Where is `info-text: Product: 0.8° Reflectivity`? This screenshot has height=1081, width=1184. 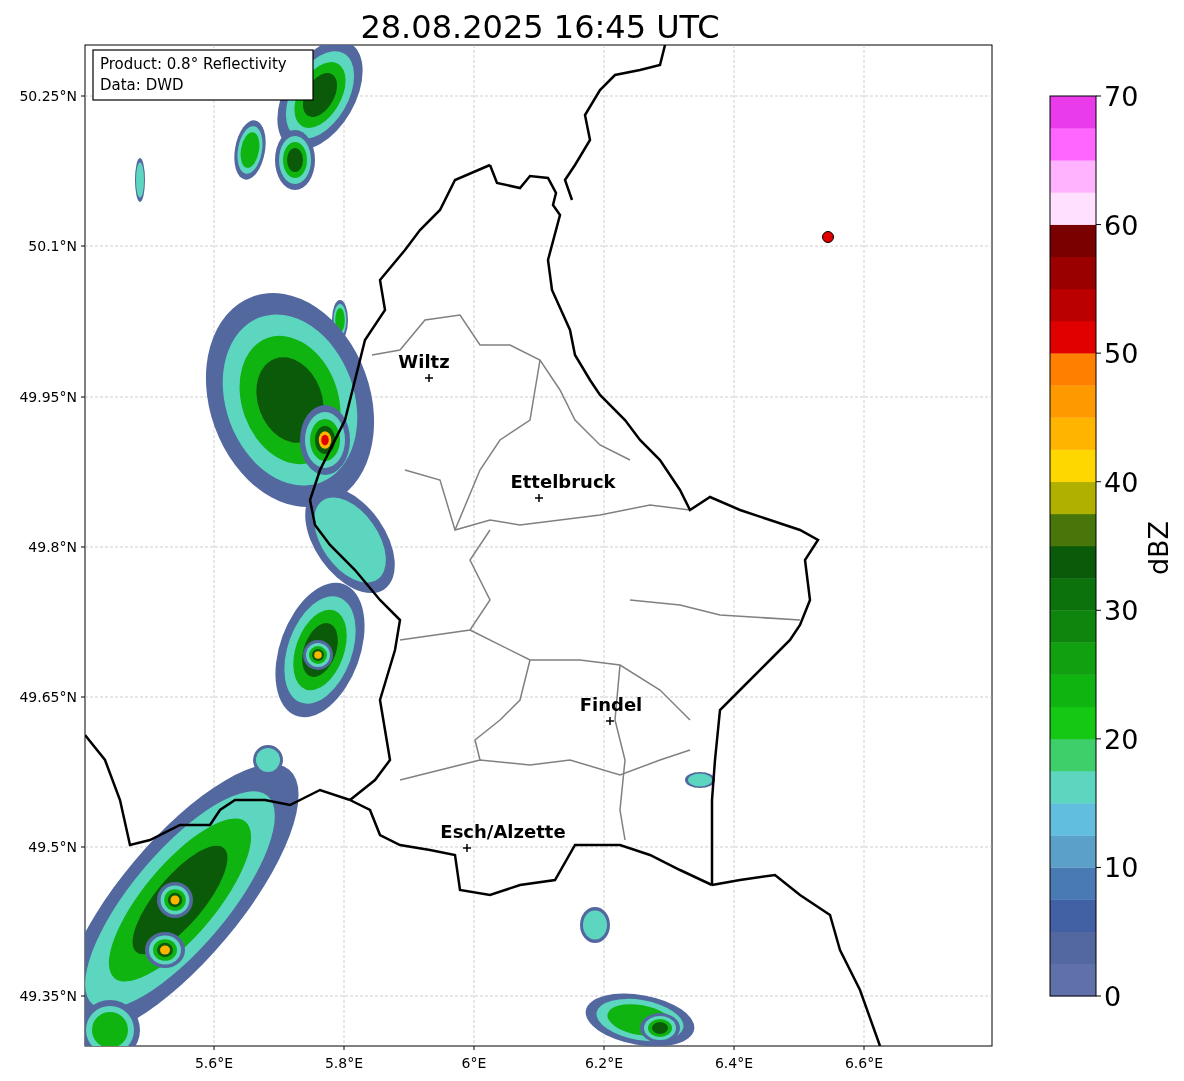
info-text: Product: 0.8° Reflectivity is located at coordinates (193, 64).